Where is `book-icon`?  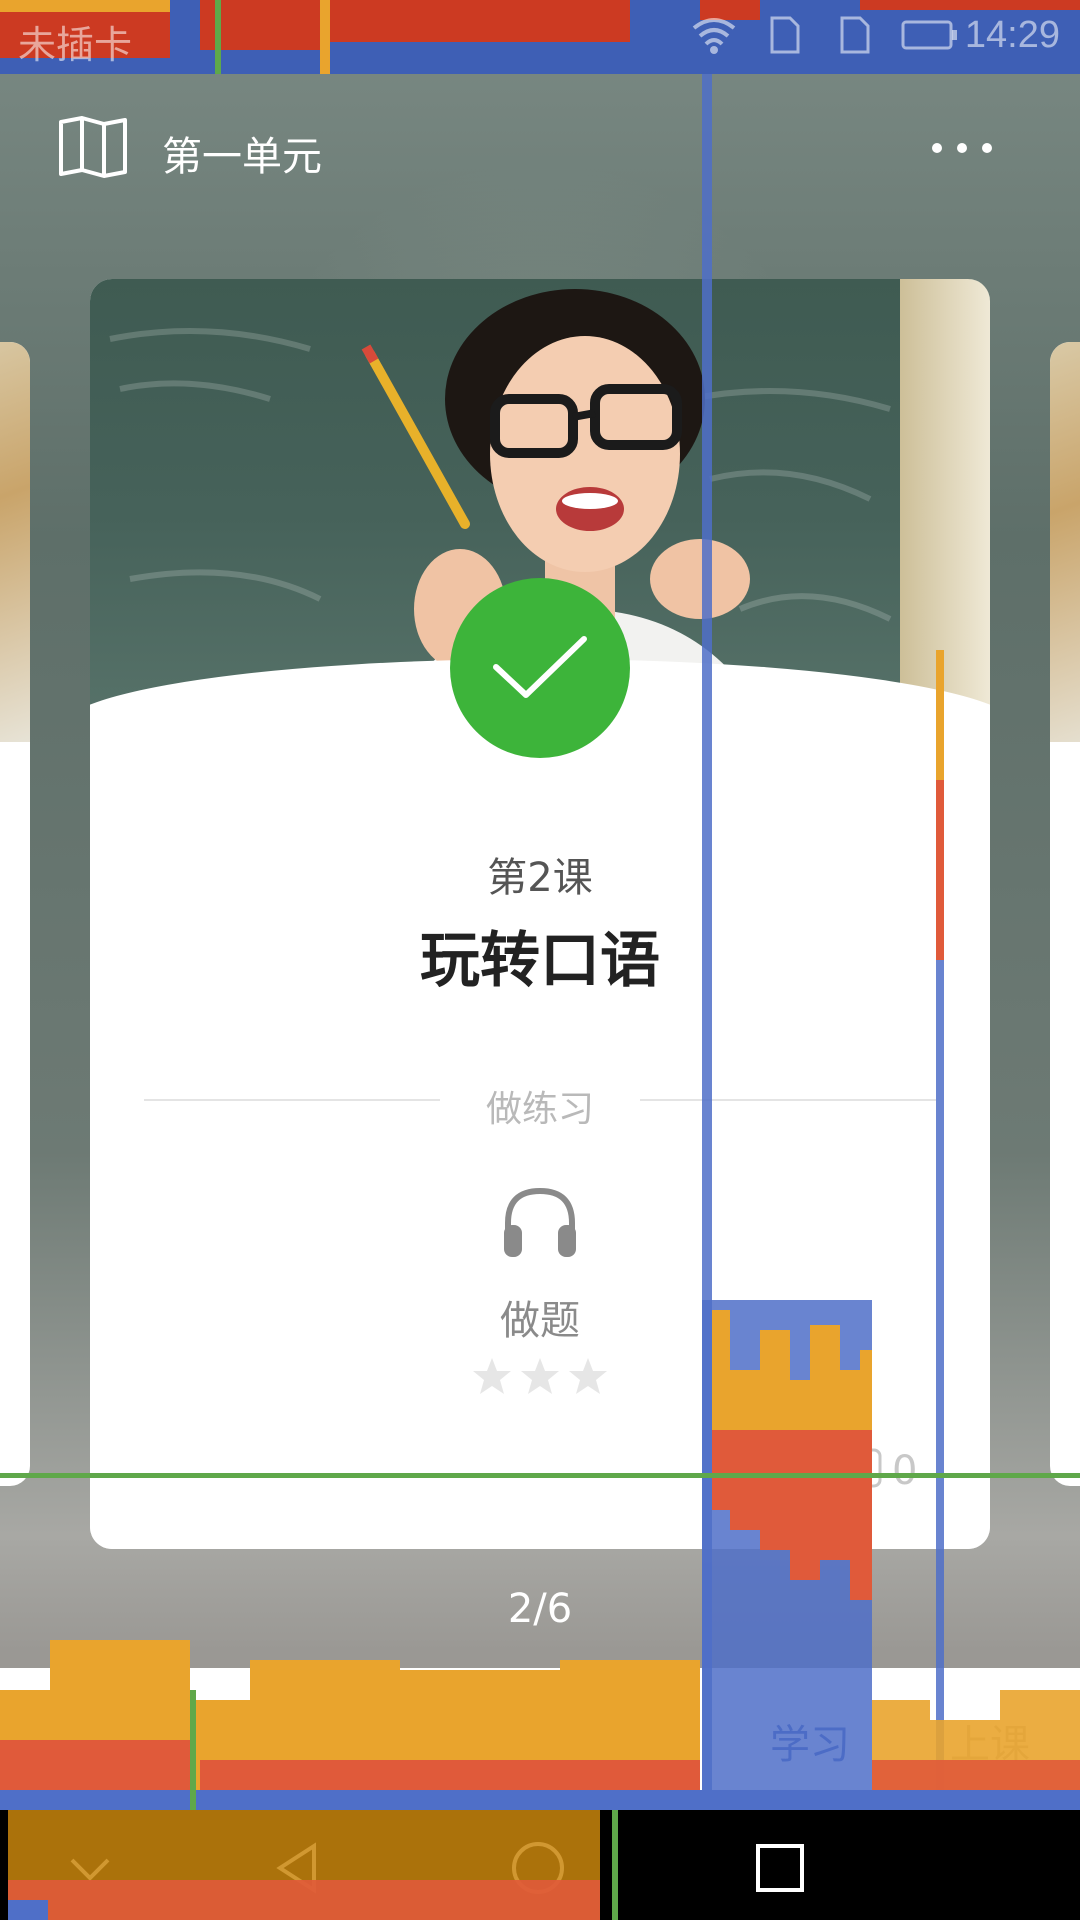 book-icon is located at coordinates (93, 147).